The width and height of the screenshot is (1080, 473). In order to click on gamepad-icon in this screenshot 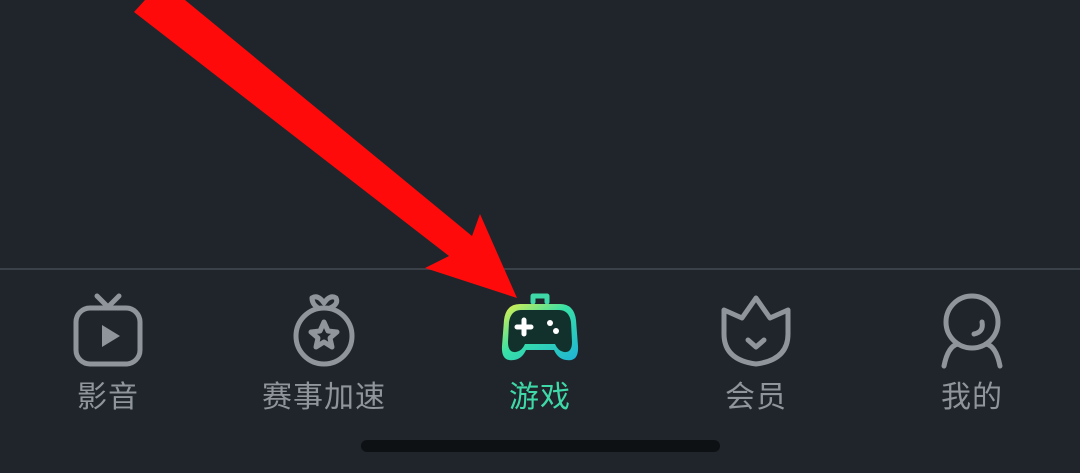, I will do `click(540, 330)`.